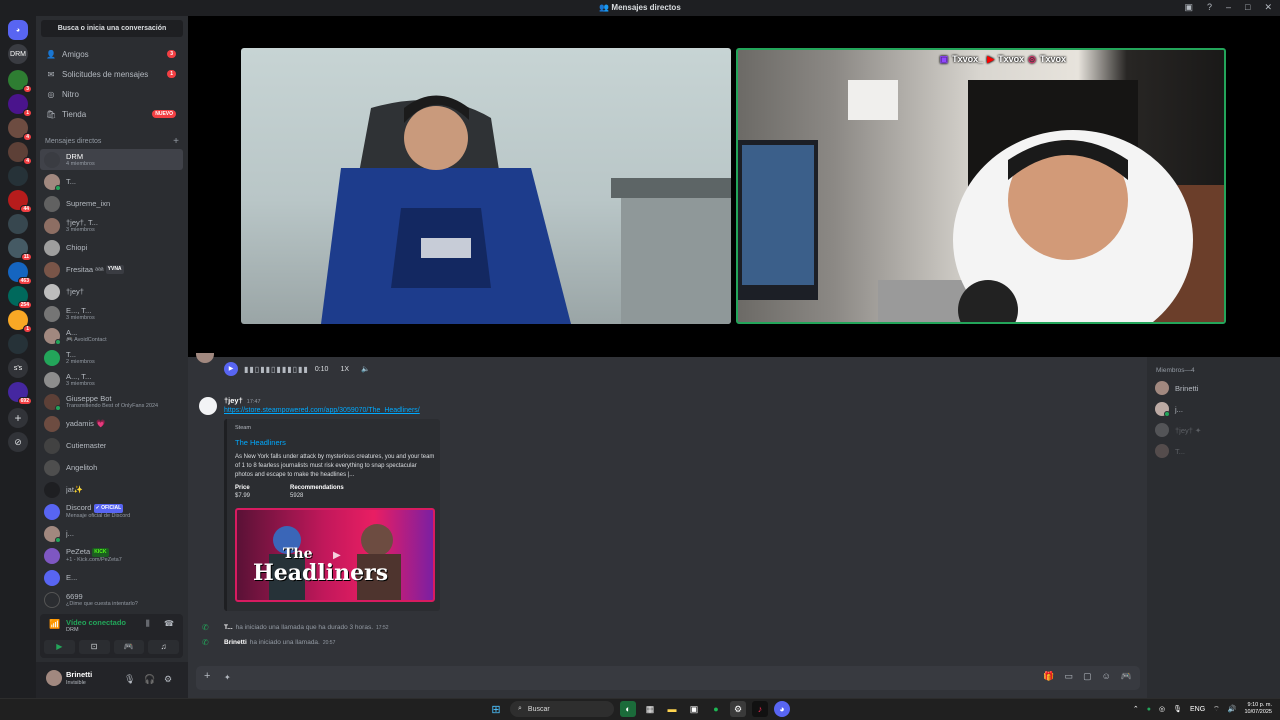  I want to click on voice-status: Vídeo conectado, so click(96, 622).